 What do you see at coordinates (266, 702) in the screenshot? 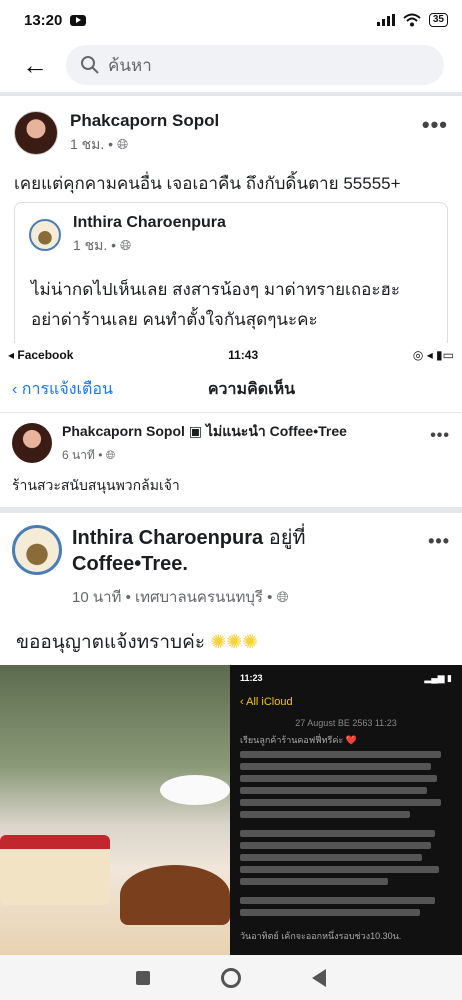
I see `notes-back: ‹ All iCloud` at bounding box center [266, 702].